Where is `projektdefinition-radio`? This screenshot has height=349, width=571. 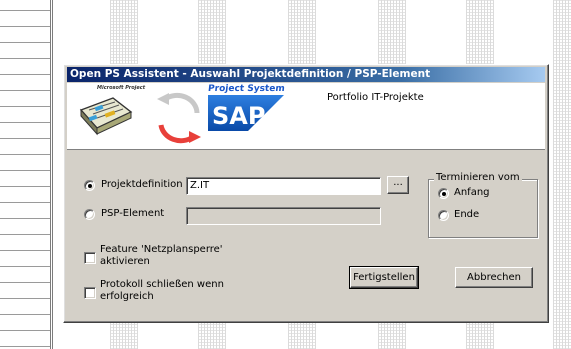
projektdefinition-radio is located at coordinates (89, 185).